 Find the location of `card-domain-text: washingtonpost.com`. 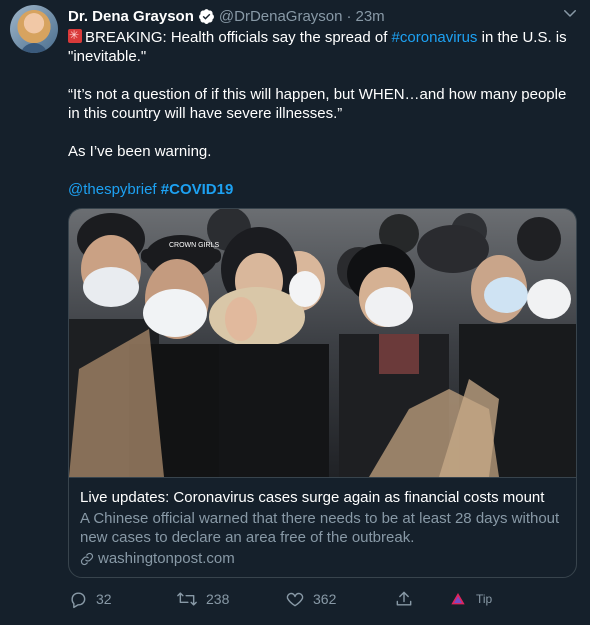

card-domain-text: washingtonpost.com is located at coordinates (166, 558).